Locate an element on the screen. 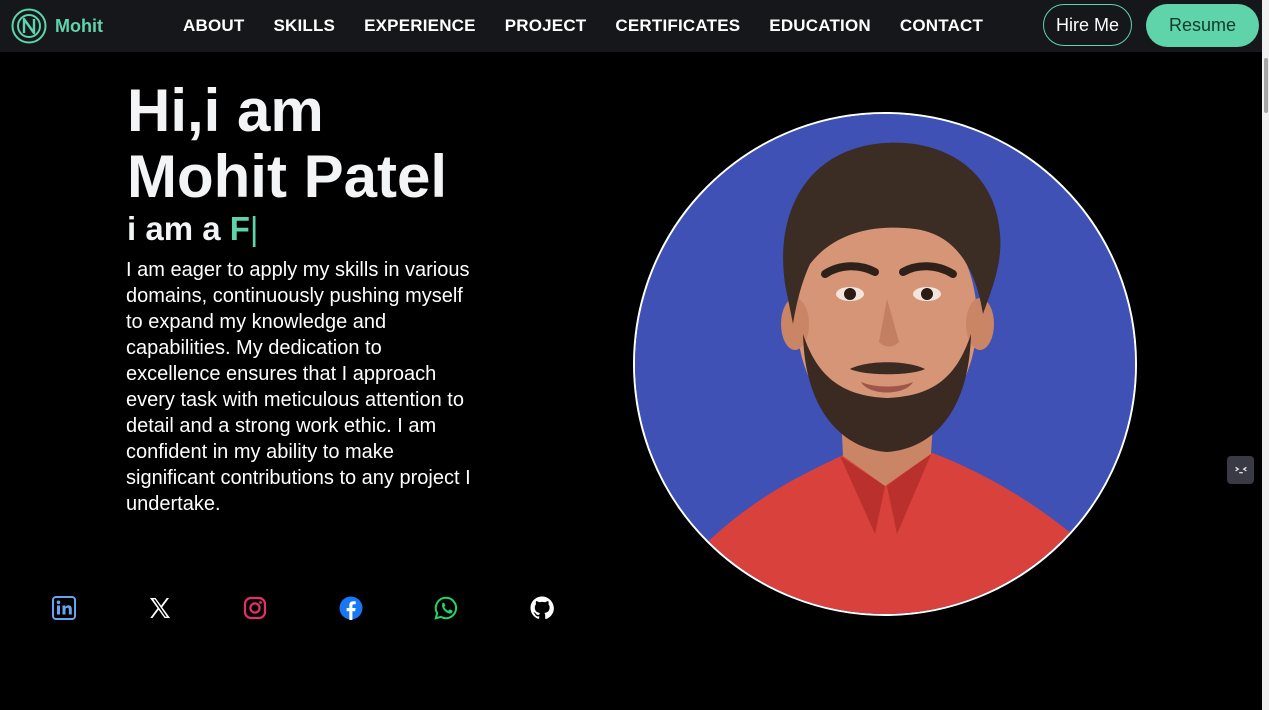 This screenshot has height=710, width=1269. brand: Mohit is located at coordinates (57, 26).